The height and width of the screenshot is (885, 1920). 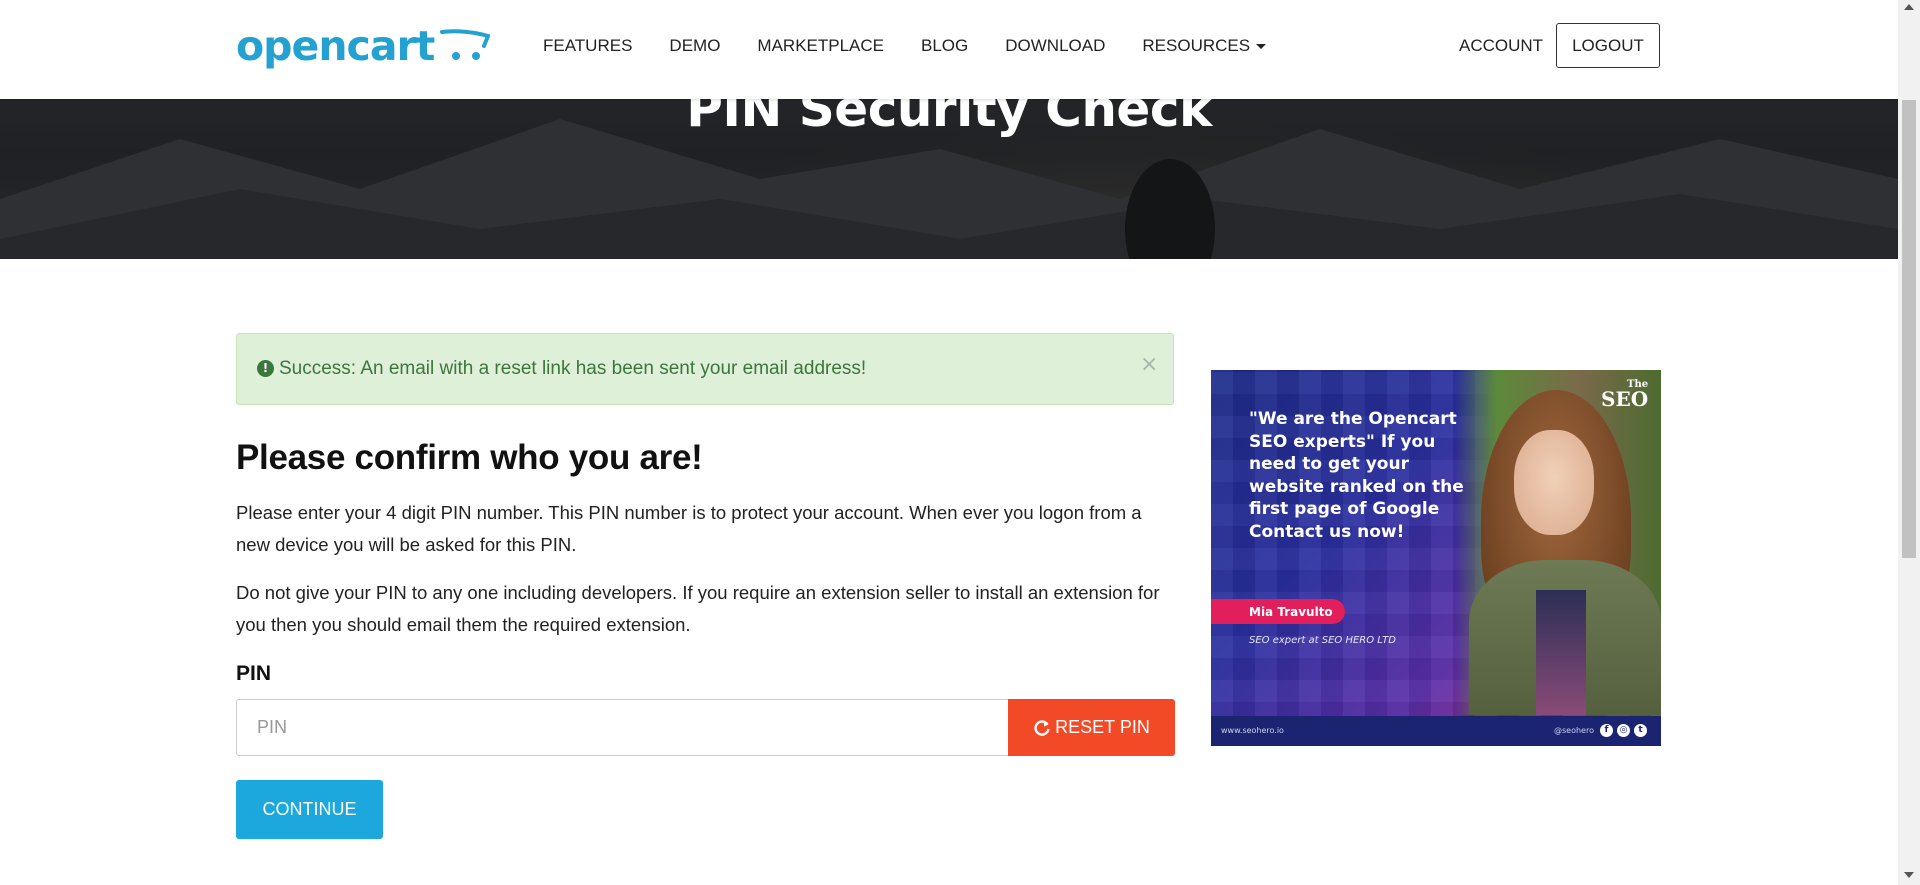 What do you see at coordinates (1322, 640) in the screenshot?
I see `ad-role: SEO expert at SEO HERO LTD` at bounding box center [1322, 640].